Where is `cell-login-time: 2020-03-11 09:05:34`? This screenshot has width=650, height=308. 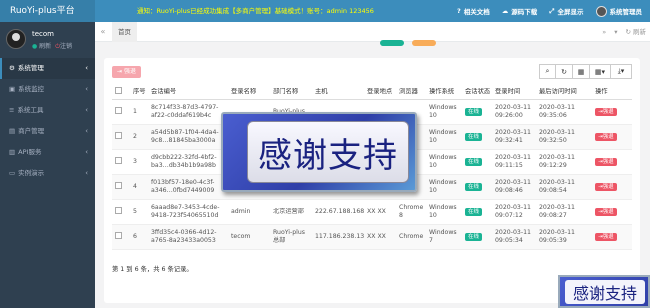 cell-login-time: 2020-03-11 09:05:34 is located at coordinates (513, 236).